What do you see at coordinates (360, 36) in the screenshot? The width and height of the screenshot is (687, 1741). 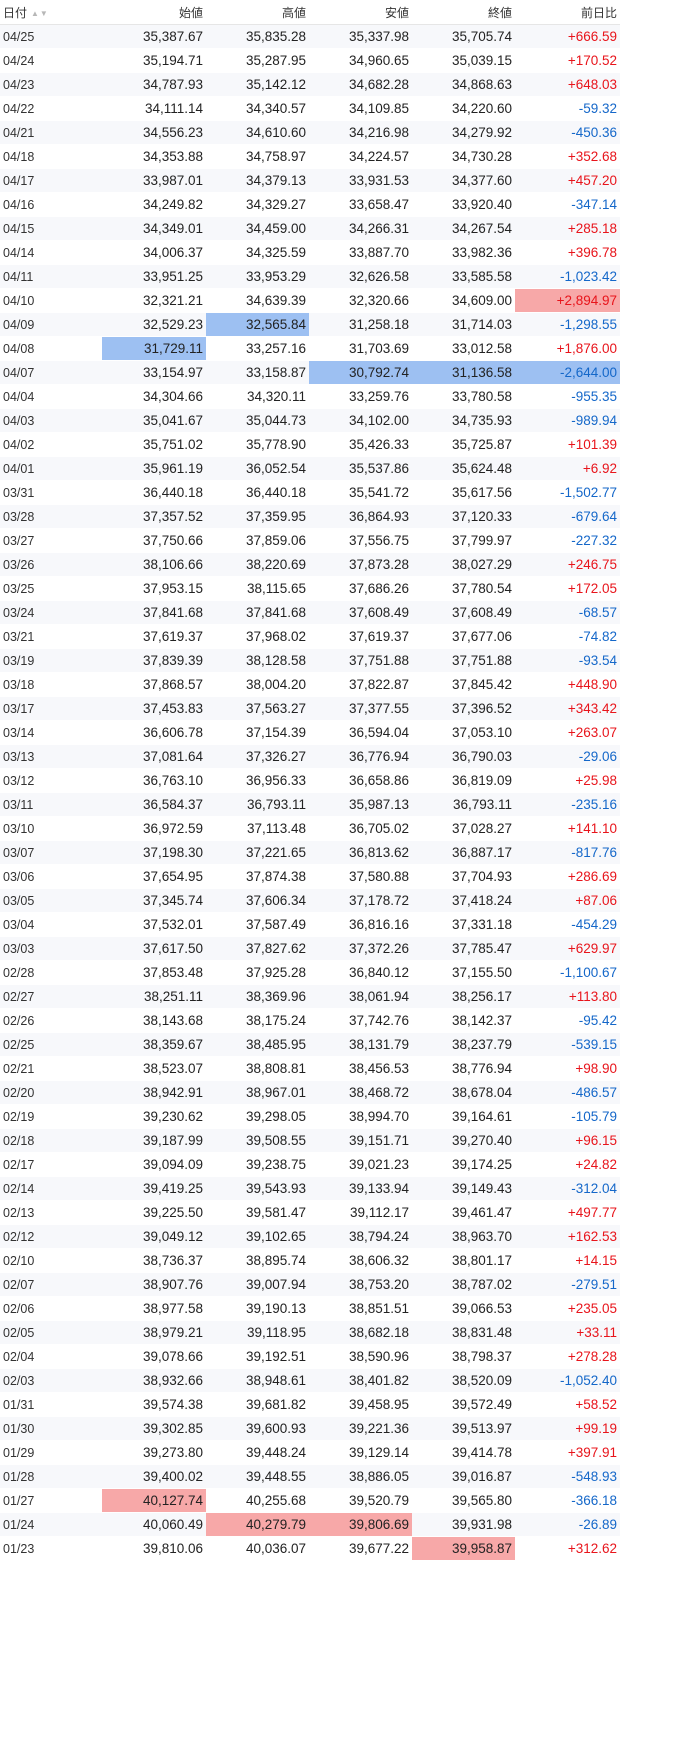 I see `low-cell: 35,337.98` at bounding box center [360, 36].